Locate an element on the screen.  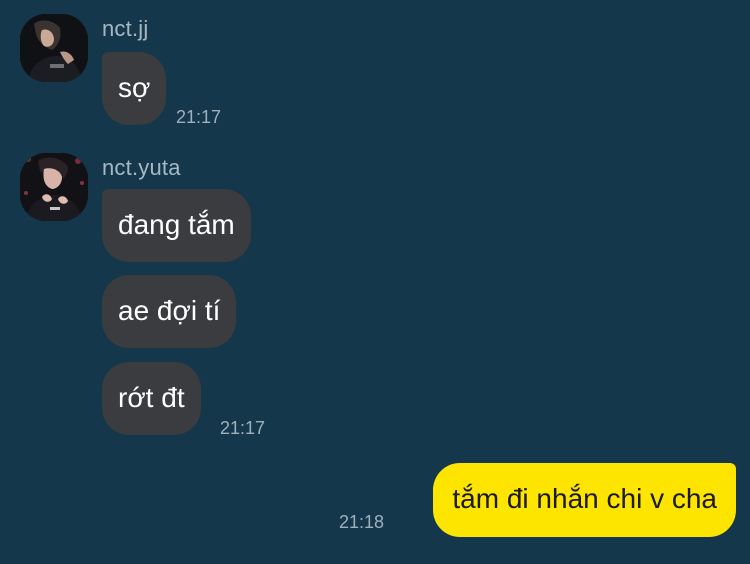
message-bubble: sợ is located at coordinates (134, 88).